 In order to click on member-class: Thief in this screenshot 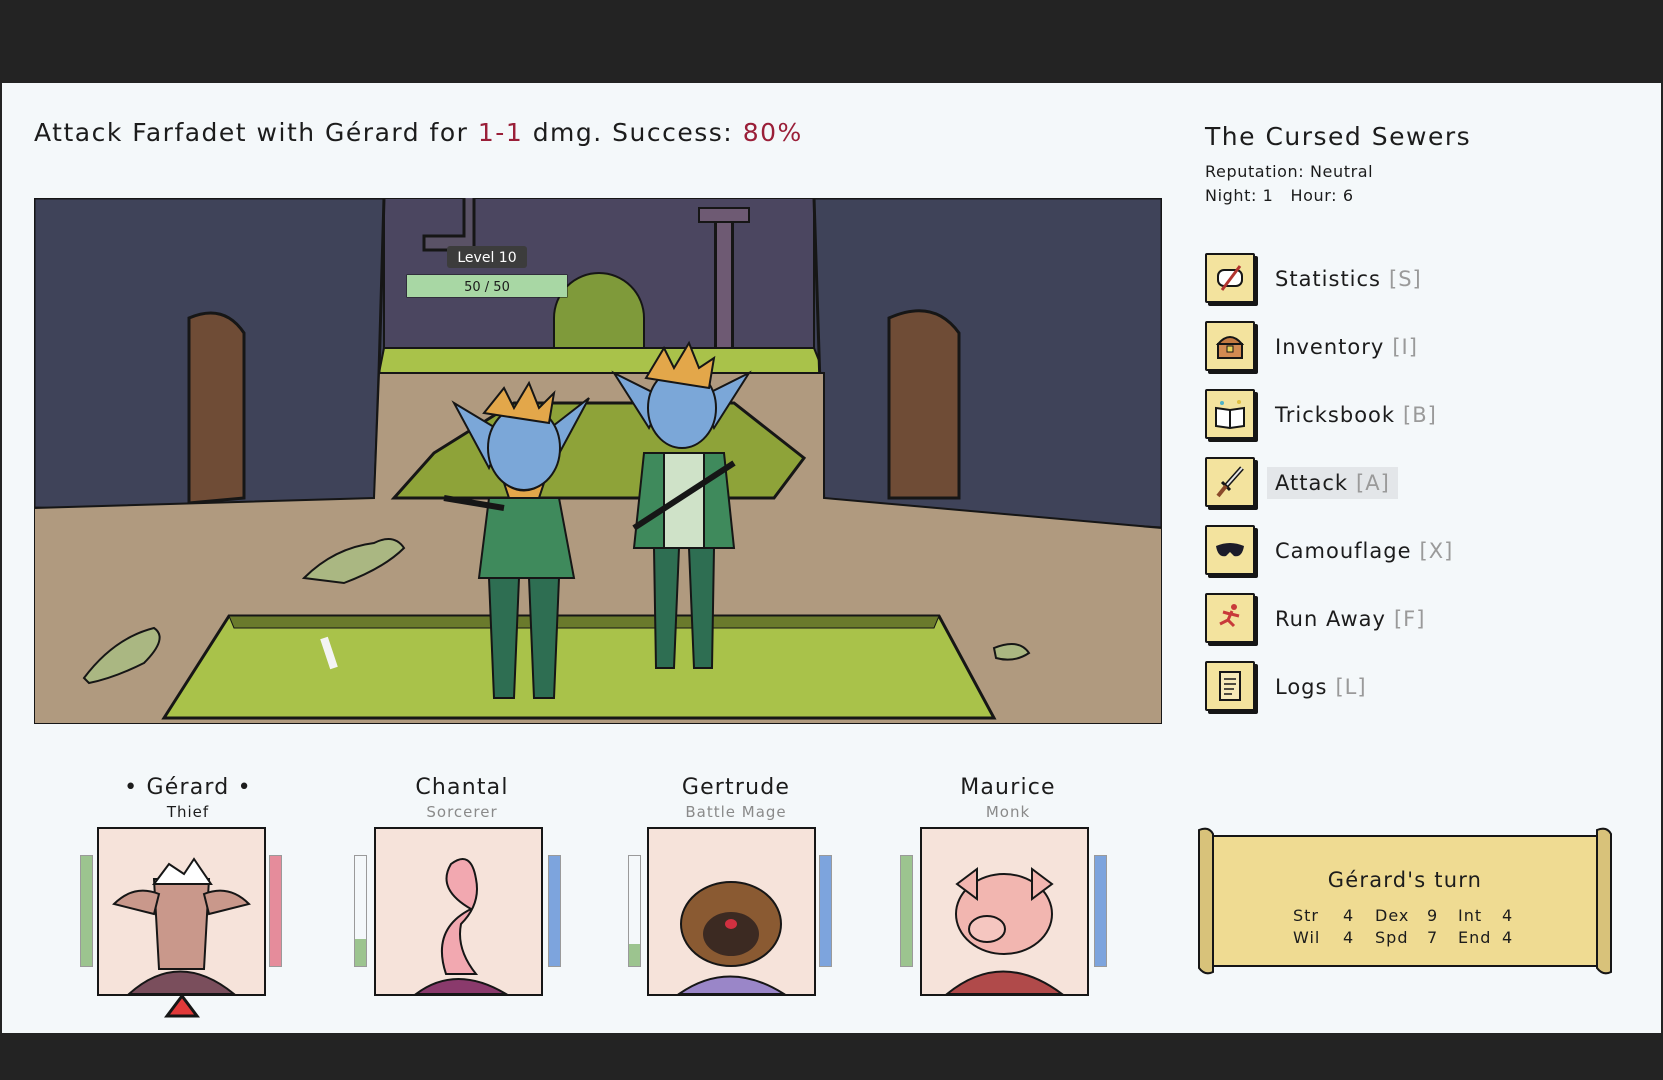, I will do `click(188, 812)`.